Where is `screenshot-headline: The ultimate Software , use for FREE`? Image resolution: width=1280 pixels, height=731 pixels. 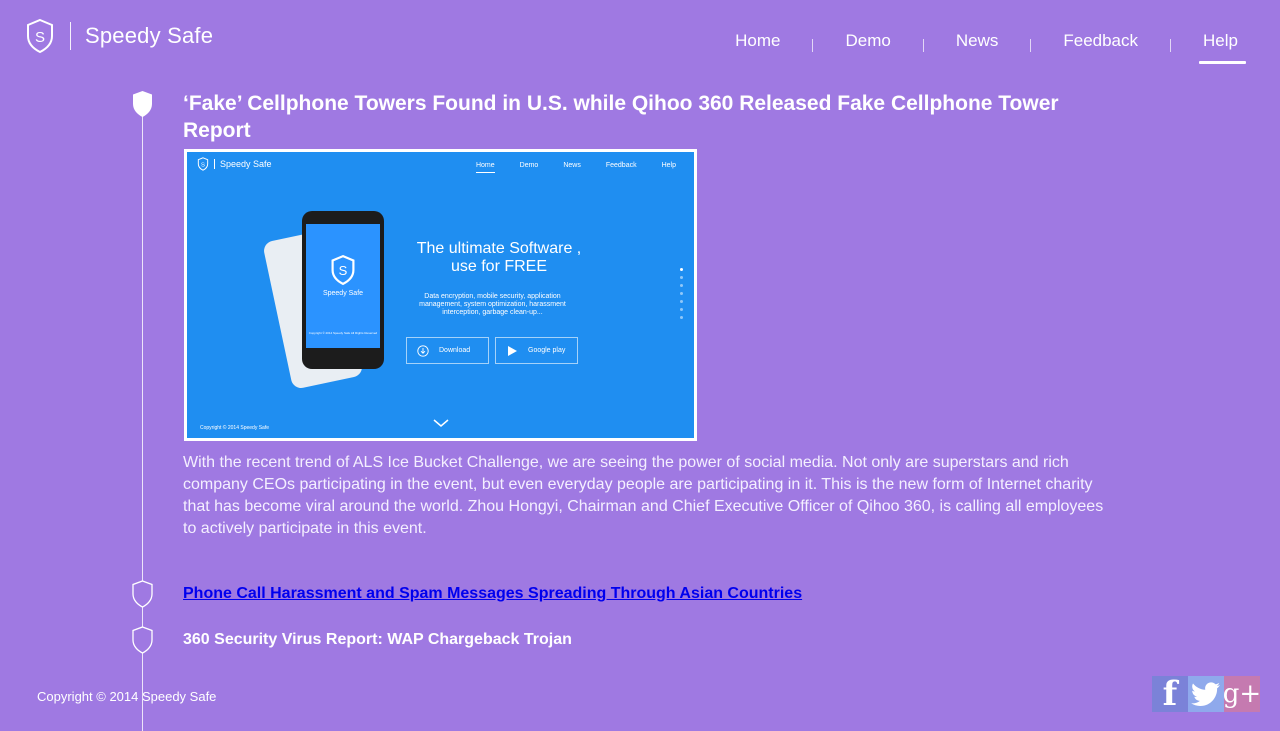
screenshot-headline: The ultimate Software , use for FREE is located at coordinates (499, 258).